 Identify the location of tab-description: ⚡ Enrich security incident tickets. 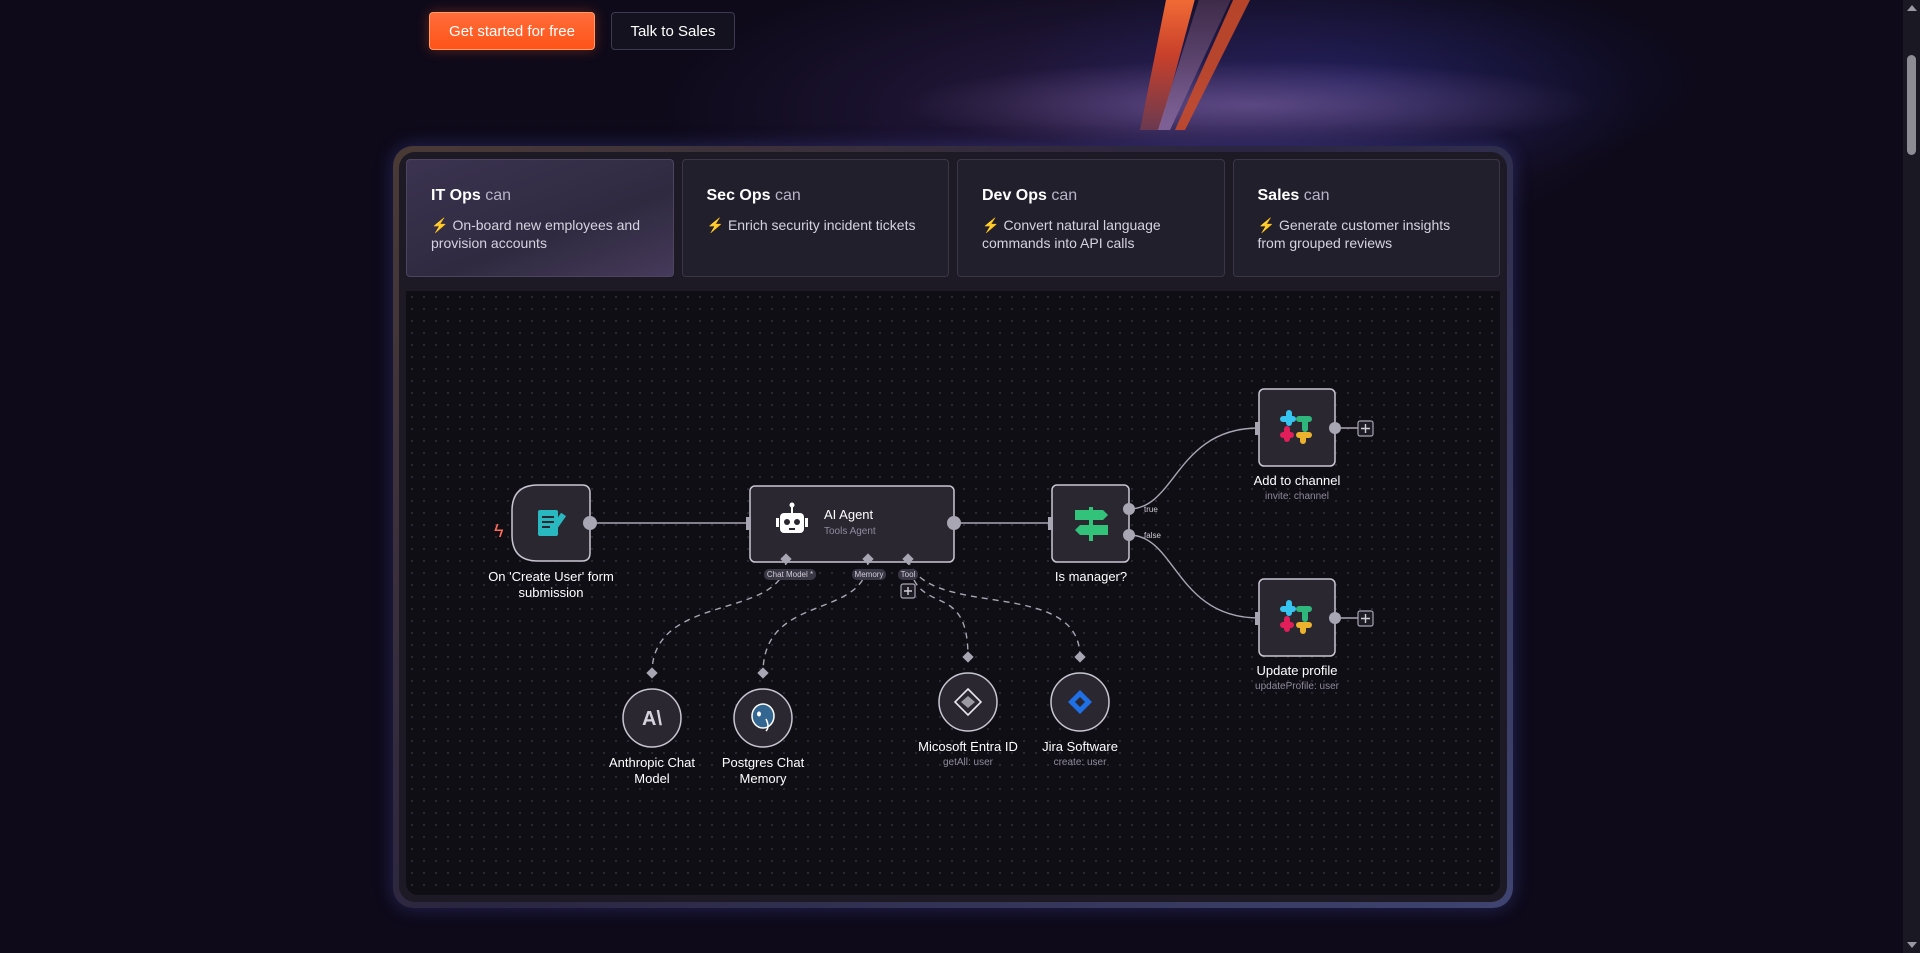
(816, 225).